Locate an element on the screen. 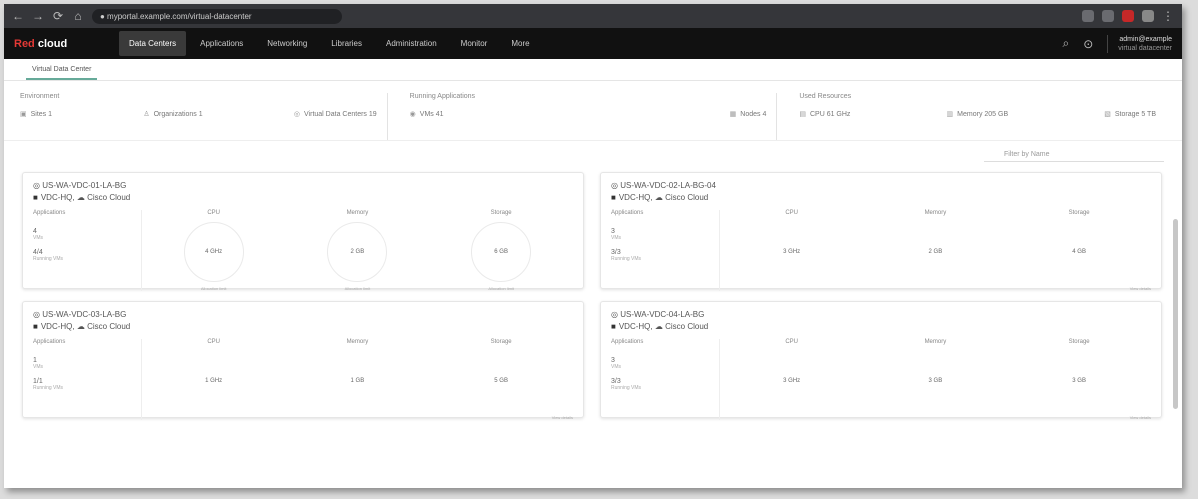 The height and width of the screenshot is (499, 1198). card-title: ◎ US-WA-VDC-04-LA-BG is located at coordinates (881, 314).